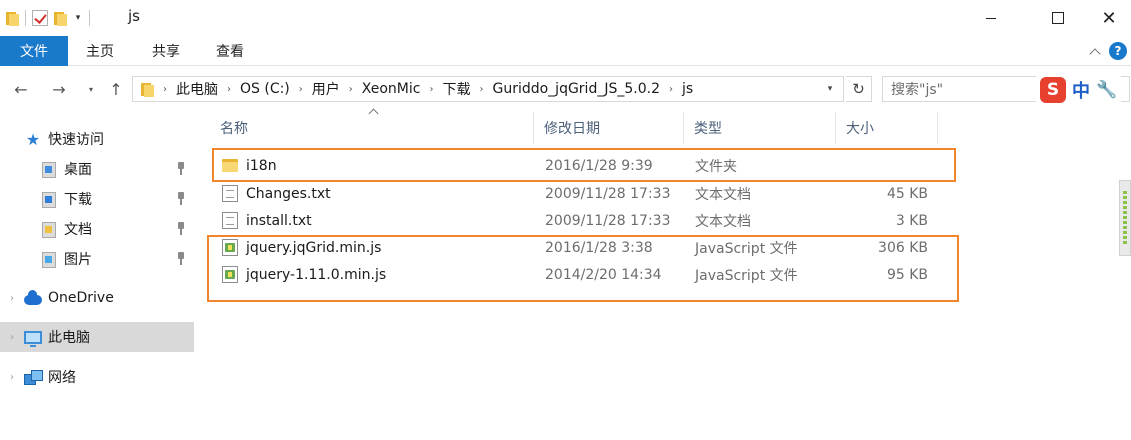 This screenshot has height=440, width=1131. What do you see at coordinates (608, 220) in the screenshot?
I see `file-date: 2009/11/28 17:33` at bounding box center [608, 220].